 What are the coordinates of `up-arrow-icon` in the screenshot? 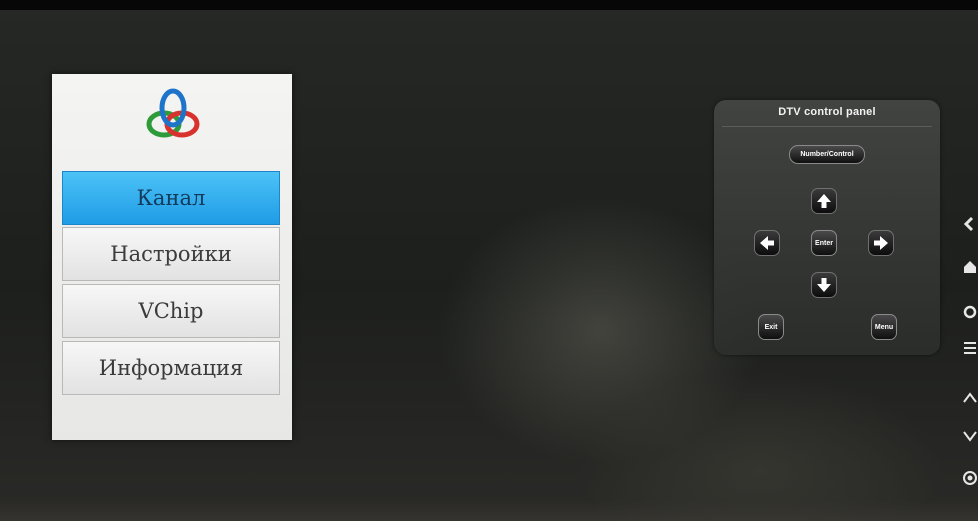 It's located at (824, 201).